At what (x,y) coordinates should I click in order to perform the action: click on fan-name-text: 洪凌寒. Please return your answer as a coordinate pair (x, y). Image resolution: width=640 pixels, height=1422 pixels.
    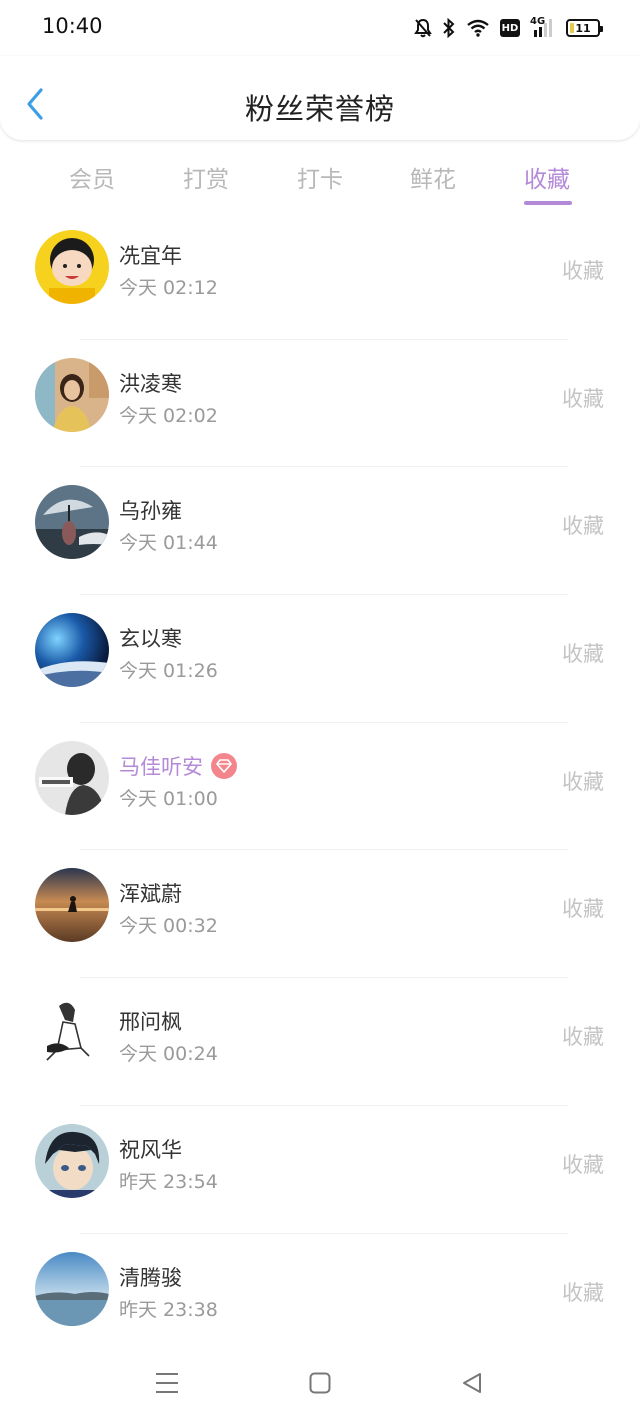
    Looking at the image, I should click on (150, 383).